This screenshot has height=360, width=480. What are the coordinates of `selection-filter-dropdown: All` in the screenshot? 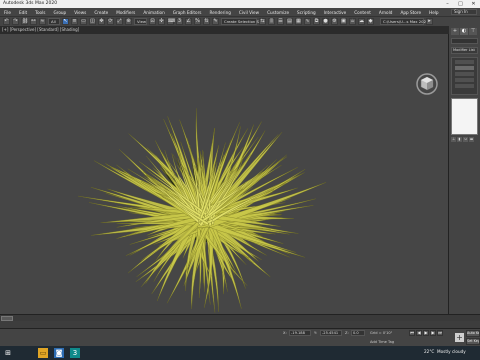 It's located at (54, 21).